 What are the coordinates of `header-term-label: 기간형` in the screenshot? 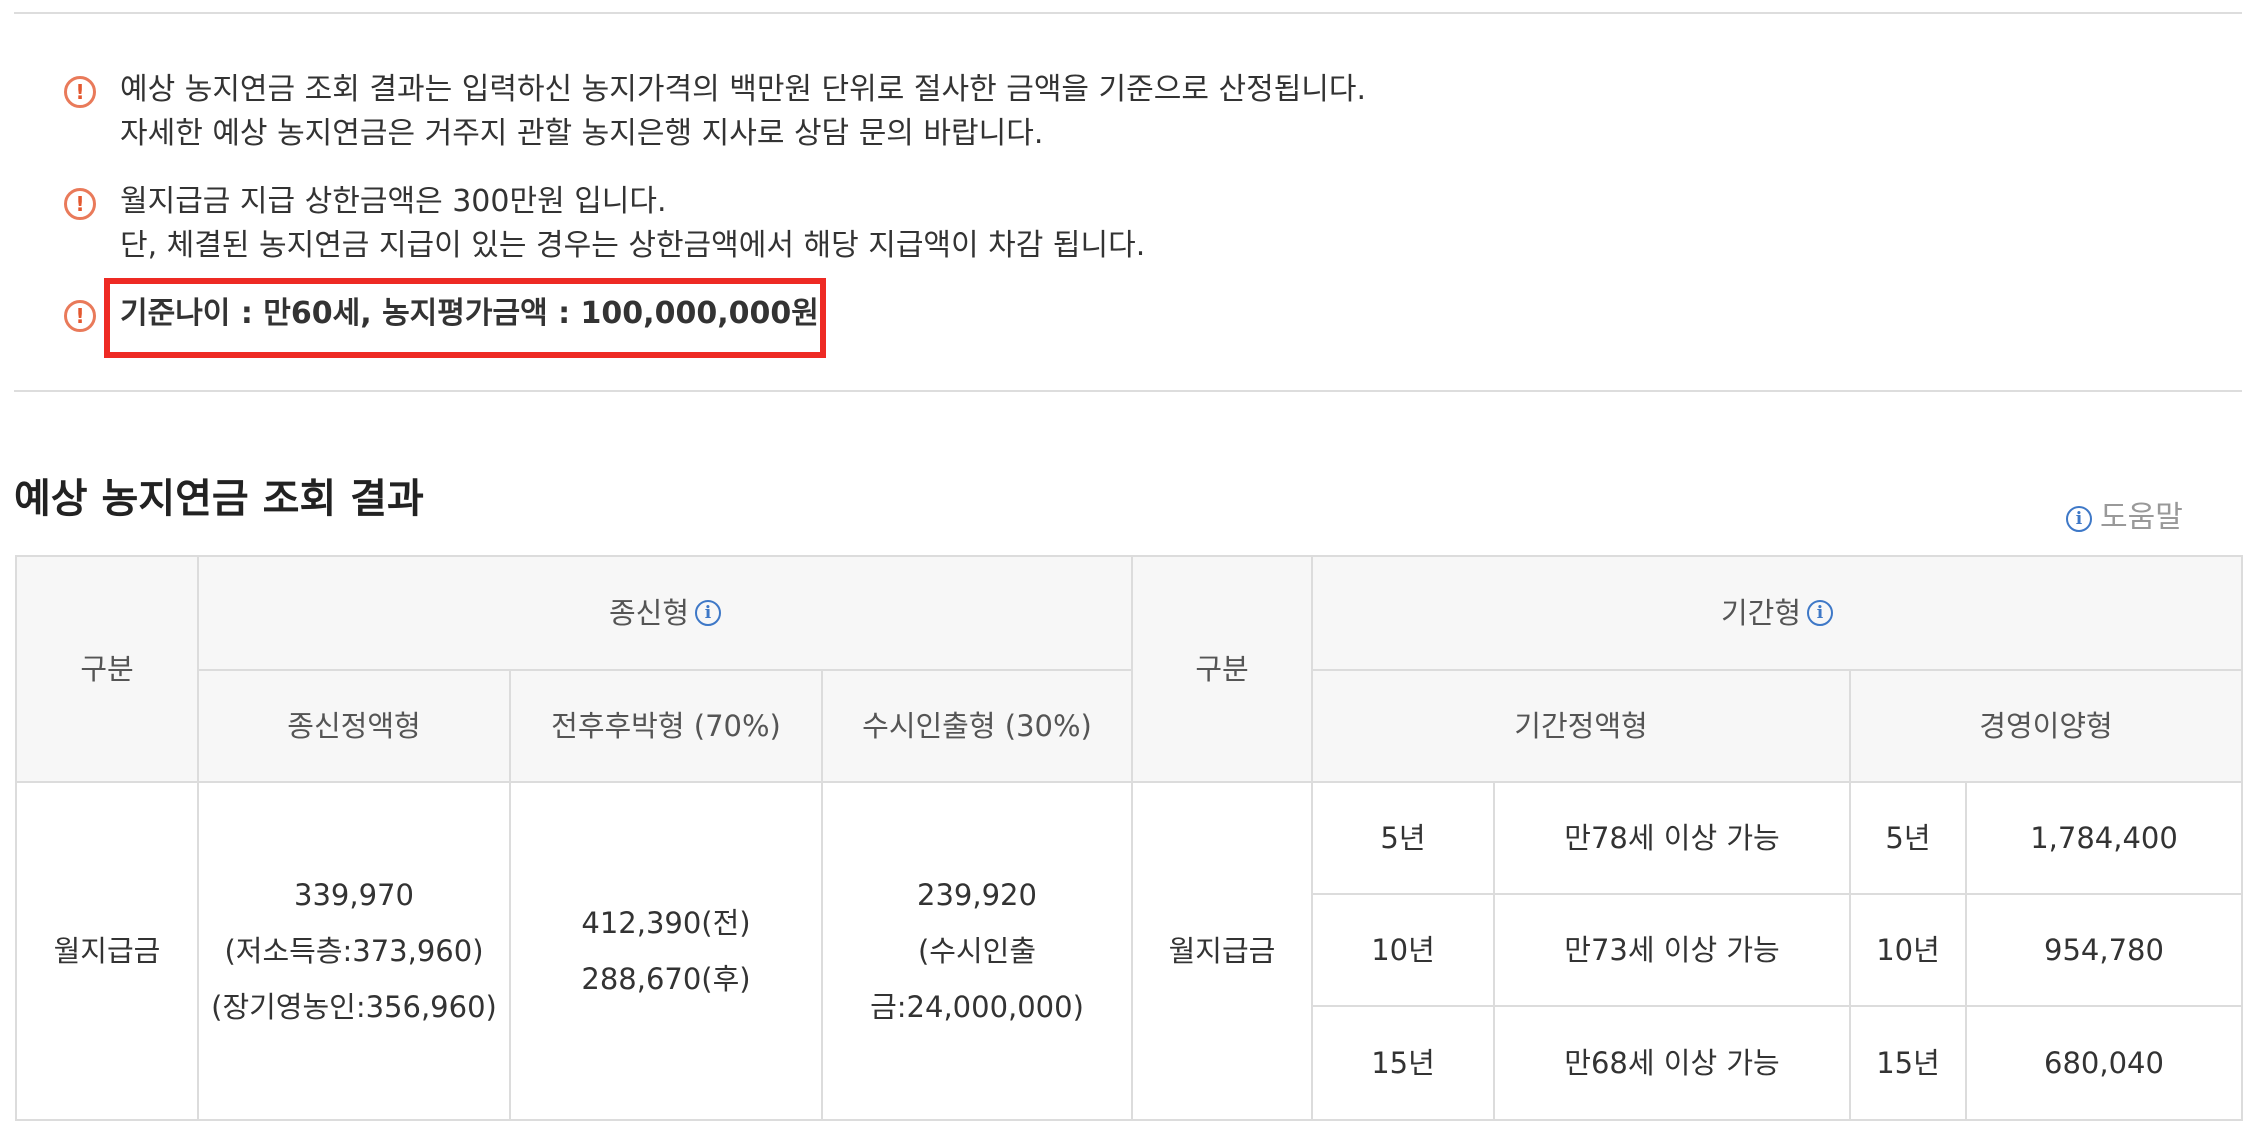 It's located at (1761, 613).